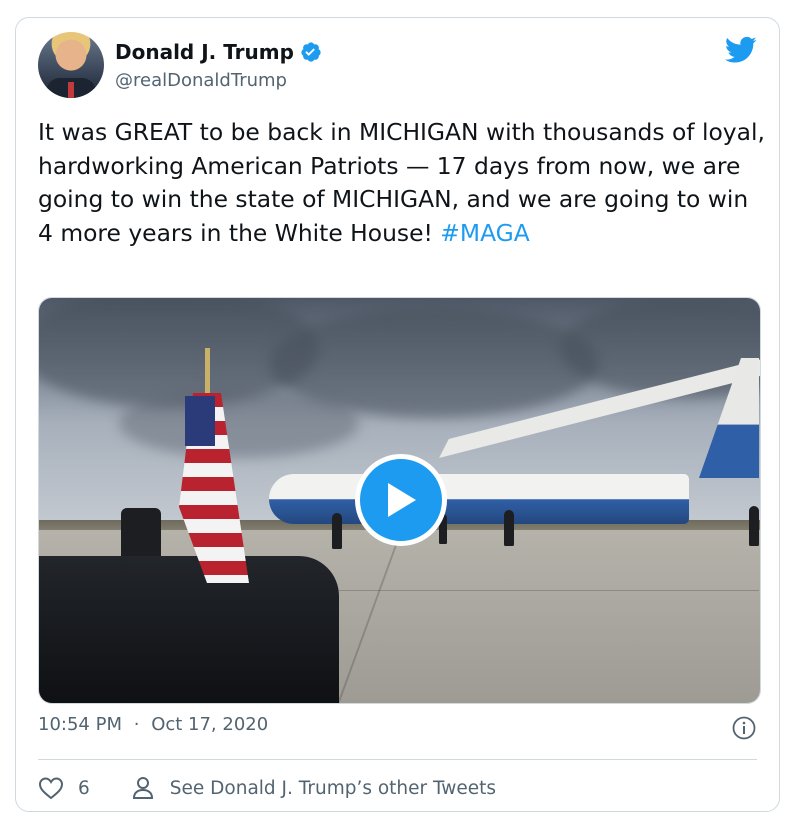 Image resolution: width=799 pixels, height=833 pixels. I want to click on hashtag-link: #MAGA, so click(485, 233).